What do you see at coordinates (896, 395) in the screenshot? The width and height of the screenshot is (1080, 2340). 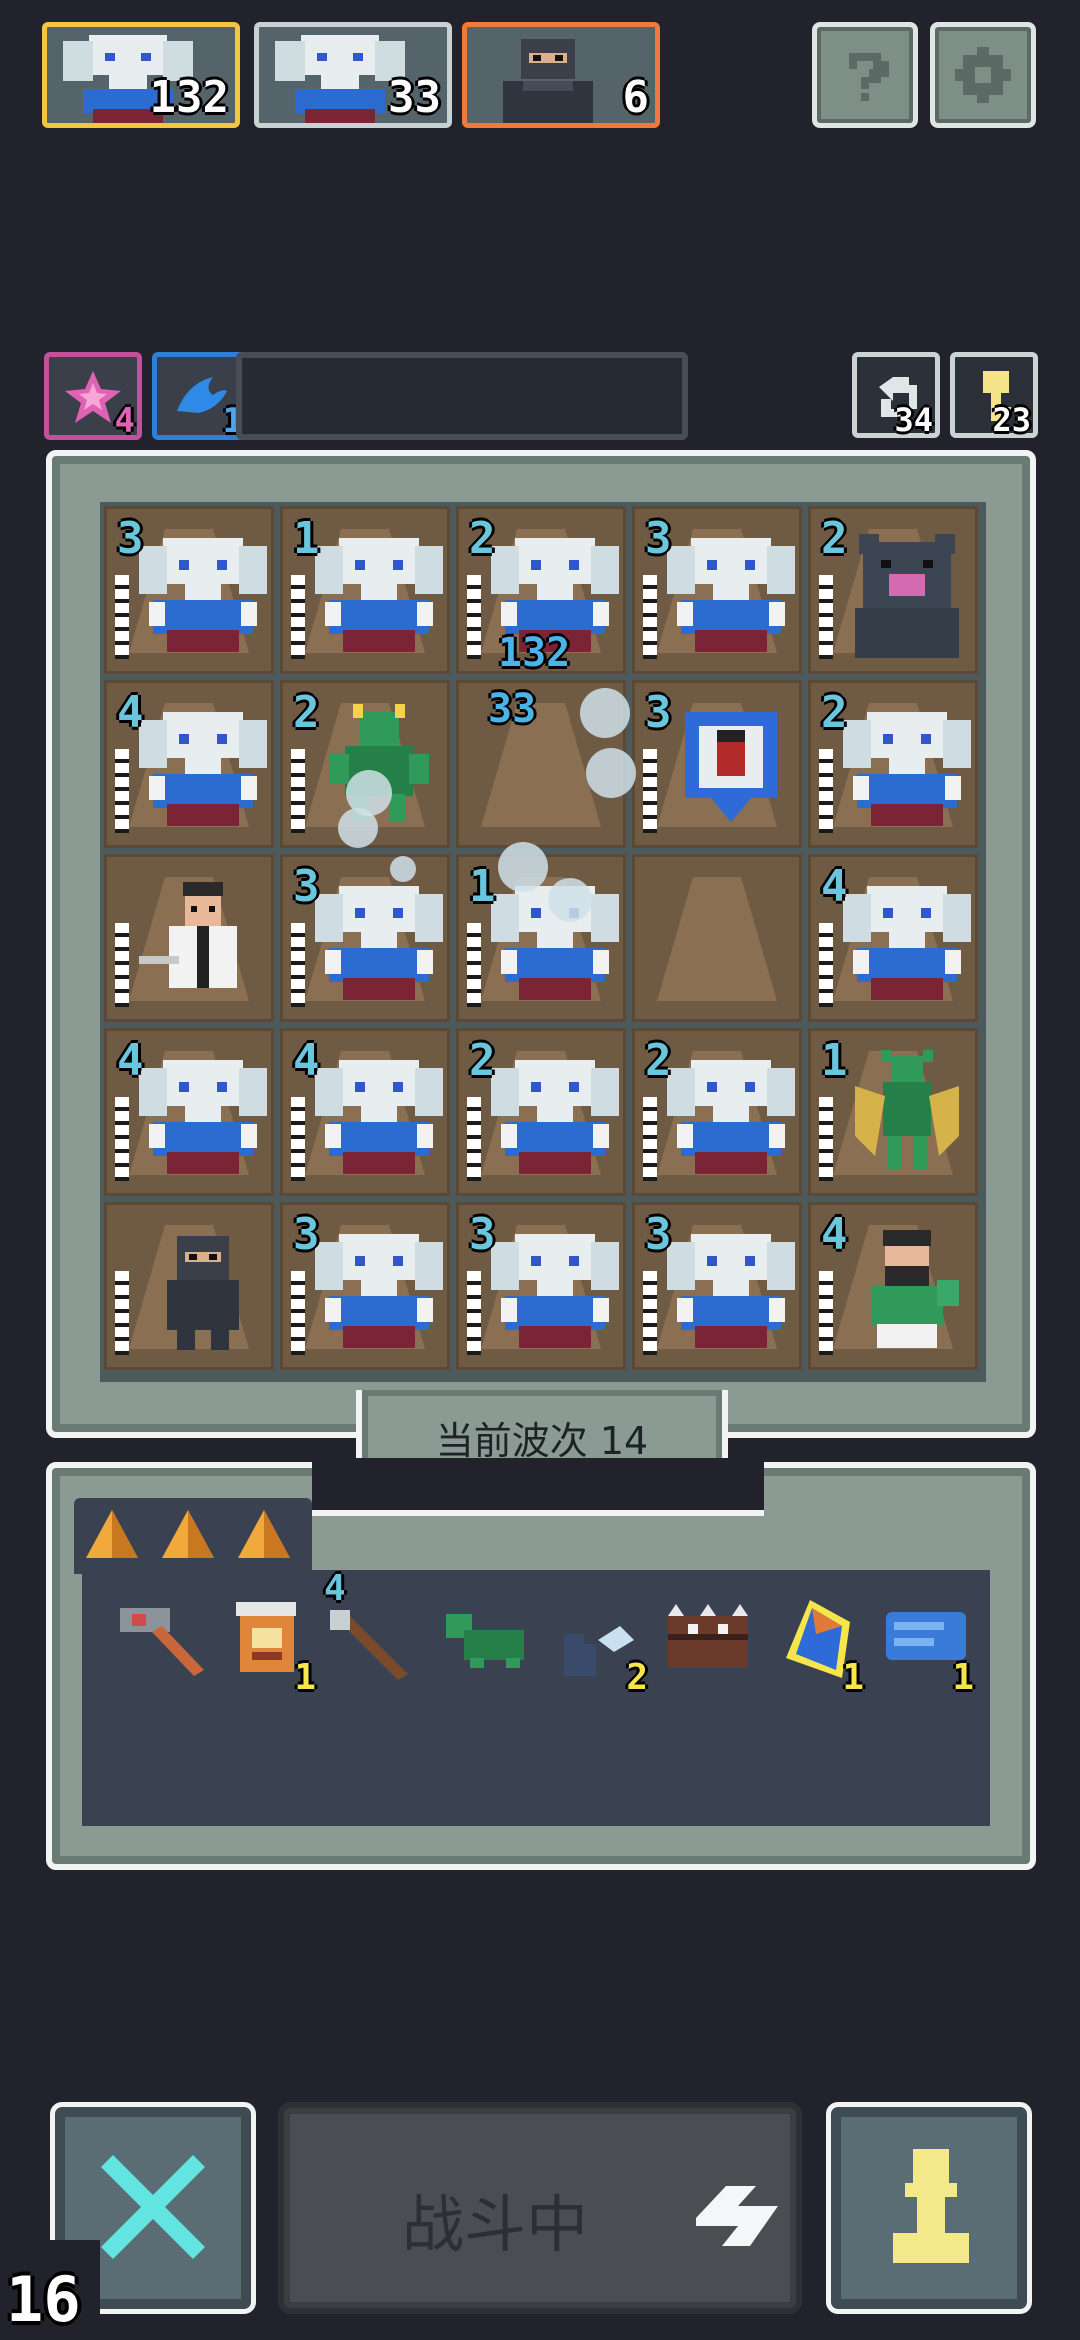 I see `refresh-counter: 34` at bounding box center [896, 395].